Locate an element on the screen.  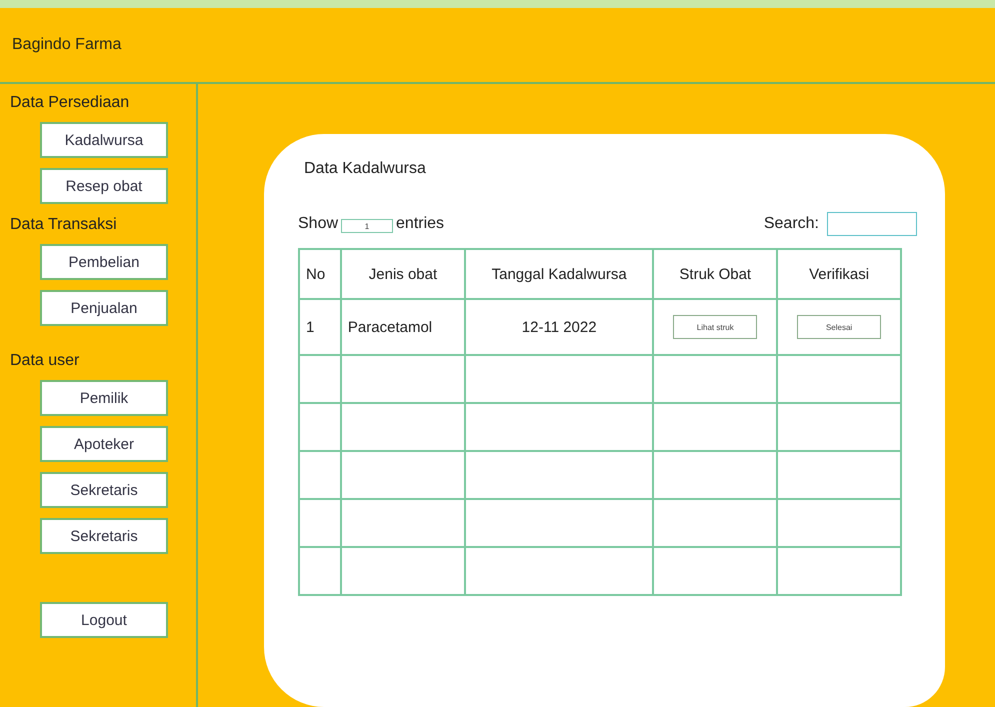
entries-label: entries is located at coordinates (420, 224).